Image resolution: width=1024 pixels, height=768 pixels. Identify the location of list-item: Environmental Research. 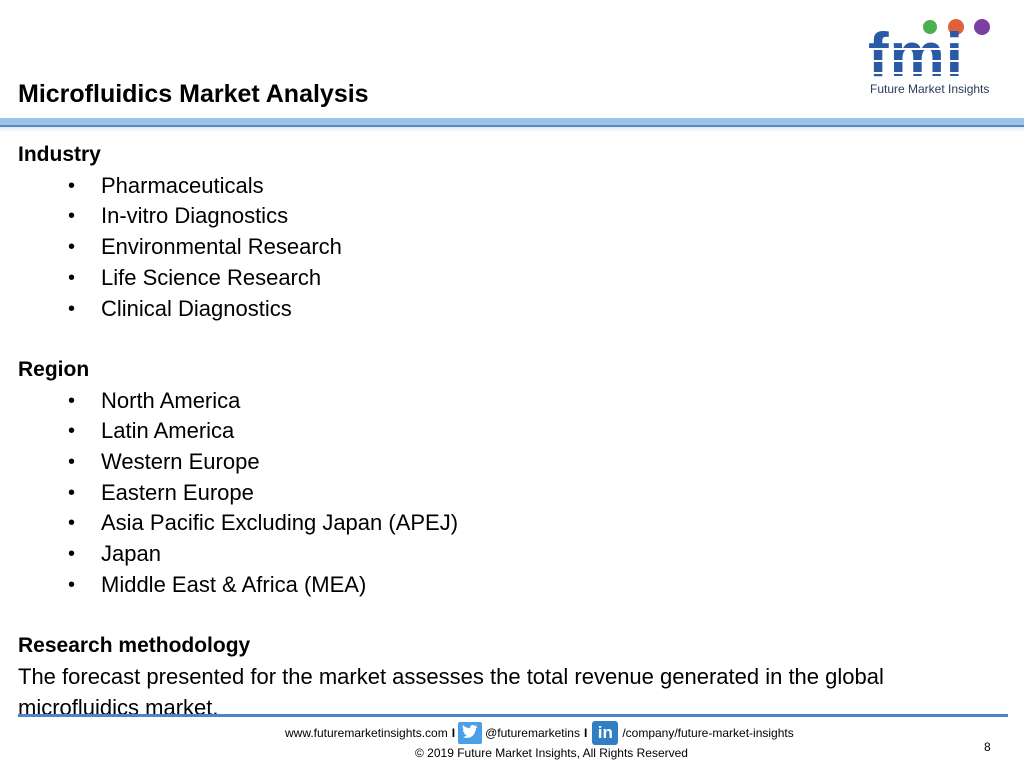
(538, 247).